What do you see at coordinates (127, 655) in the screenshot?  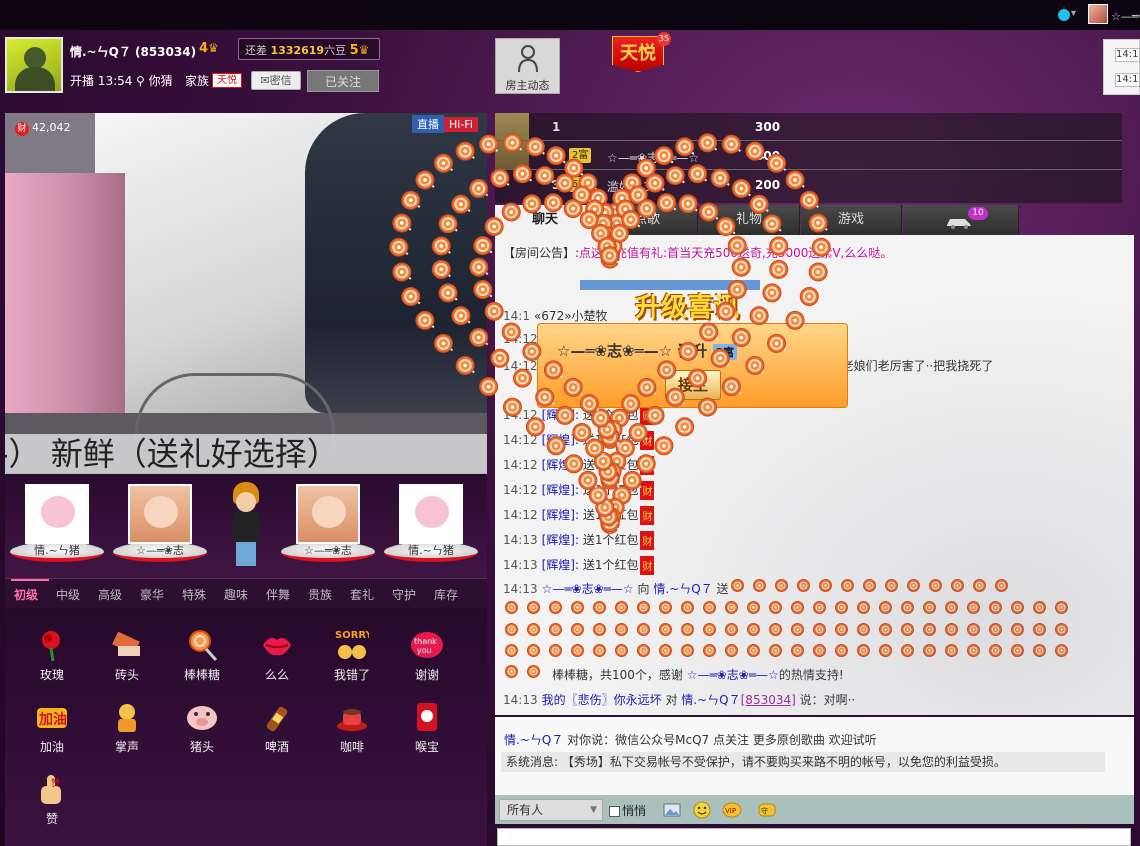 I see `gift-item: 砖头` at bounding box center [127, 655].